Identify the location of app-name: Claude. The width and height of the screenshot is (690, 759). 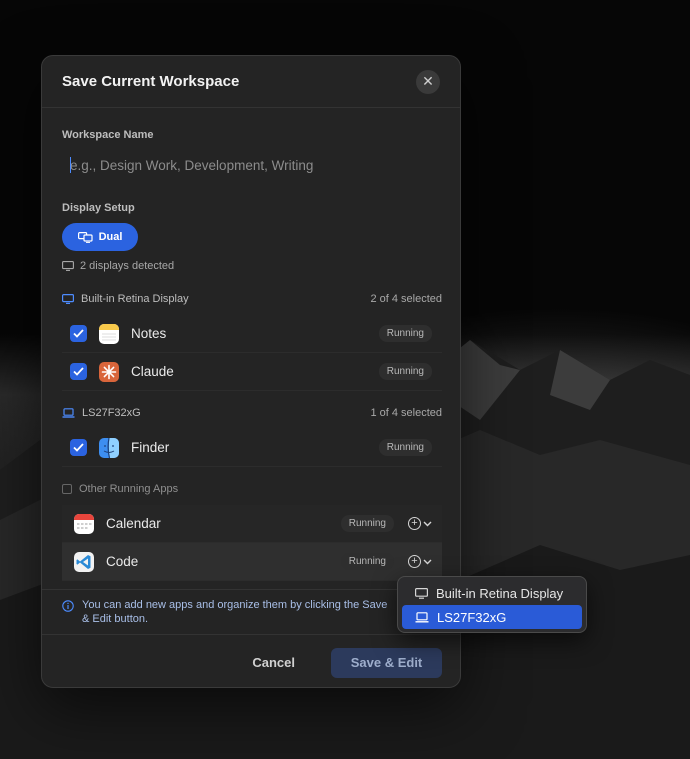
(152, 371).